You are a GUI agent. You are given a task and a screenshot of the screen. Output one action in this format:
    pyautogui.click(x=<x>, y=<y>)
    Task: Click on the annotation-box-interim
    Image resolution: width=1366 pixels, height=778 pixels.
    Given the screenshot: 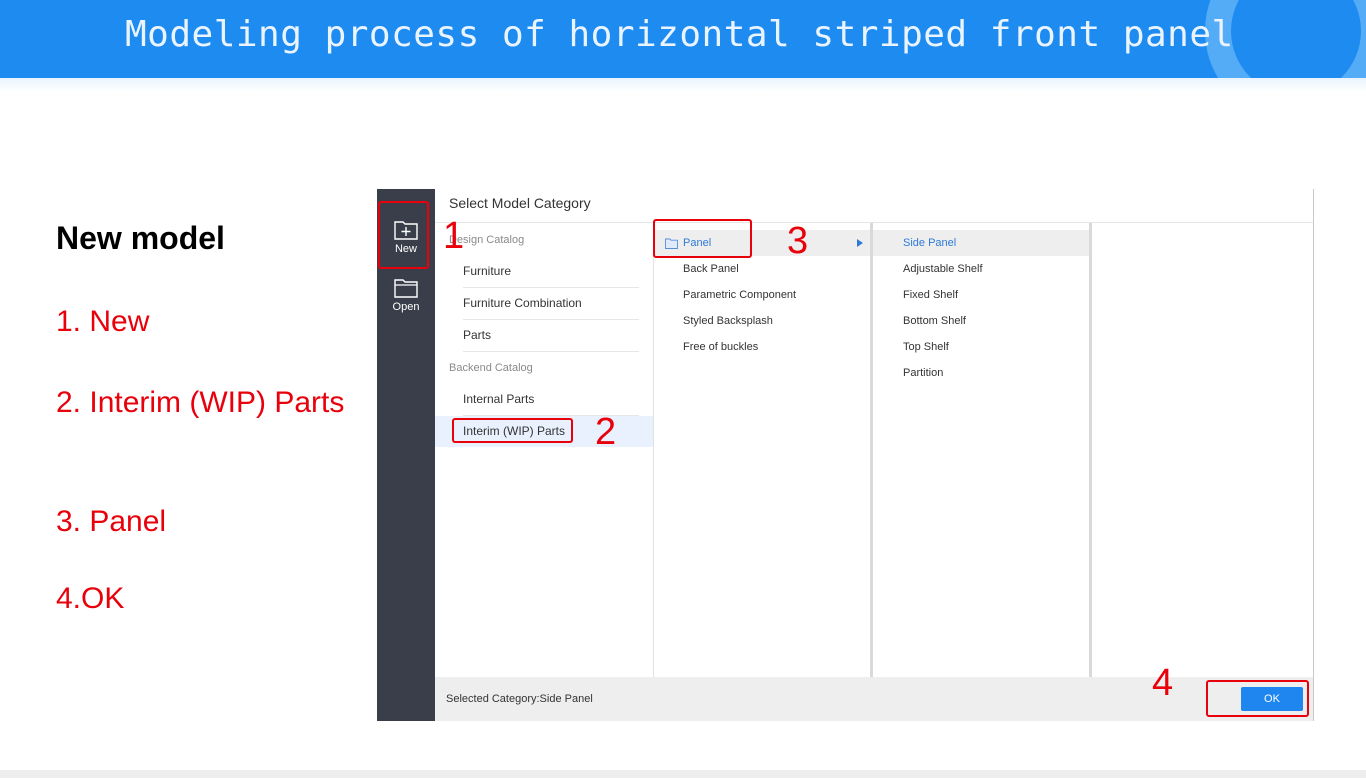 What is the action you would take?
    pyautogui.click(x=512, y=430)
    